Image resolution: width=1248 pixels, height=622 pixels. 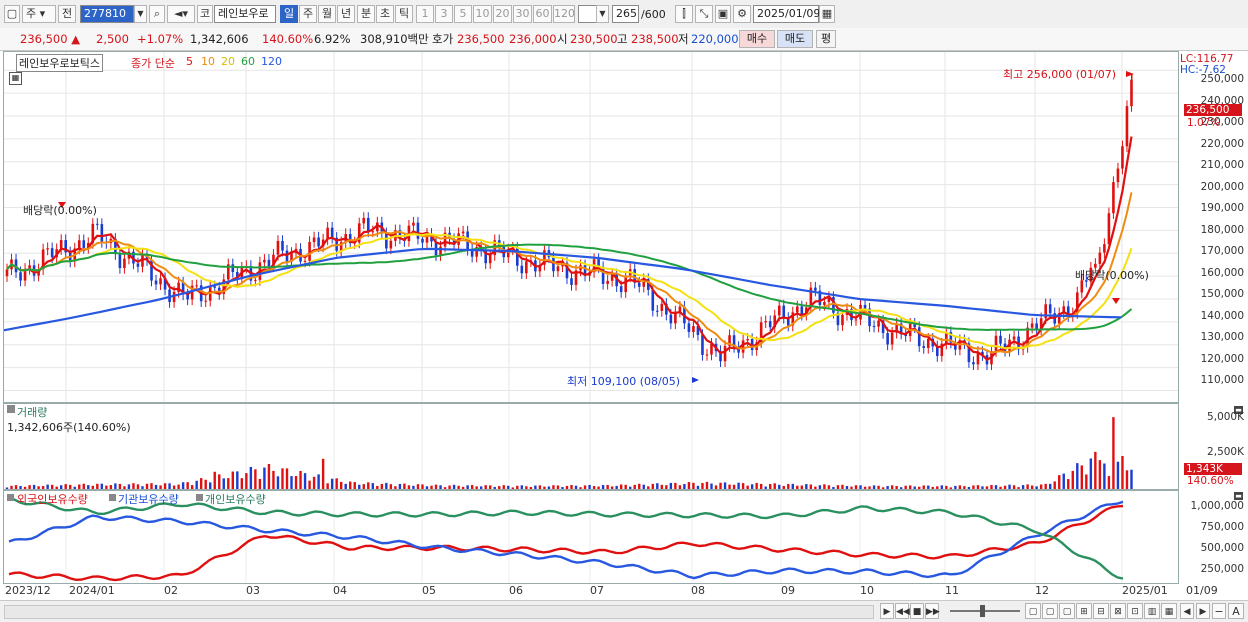 I want to click on search-icon: ⌕, so click(x=157, y=14).